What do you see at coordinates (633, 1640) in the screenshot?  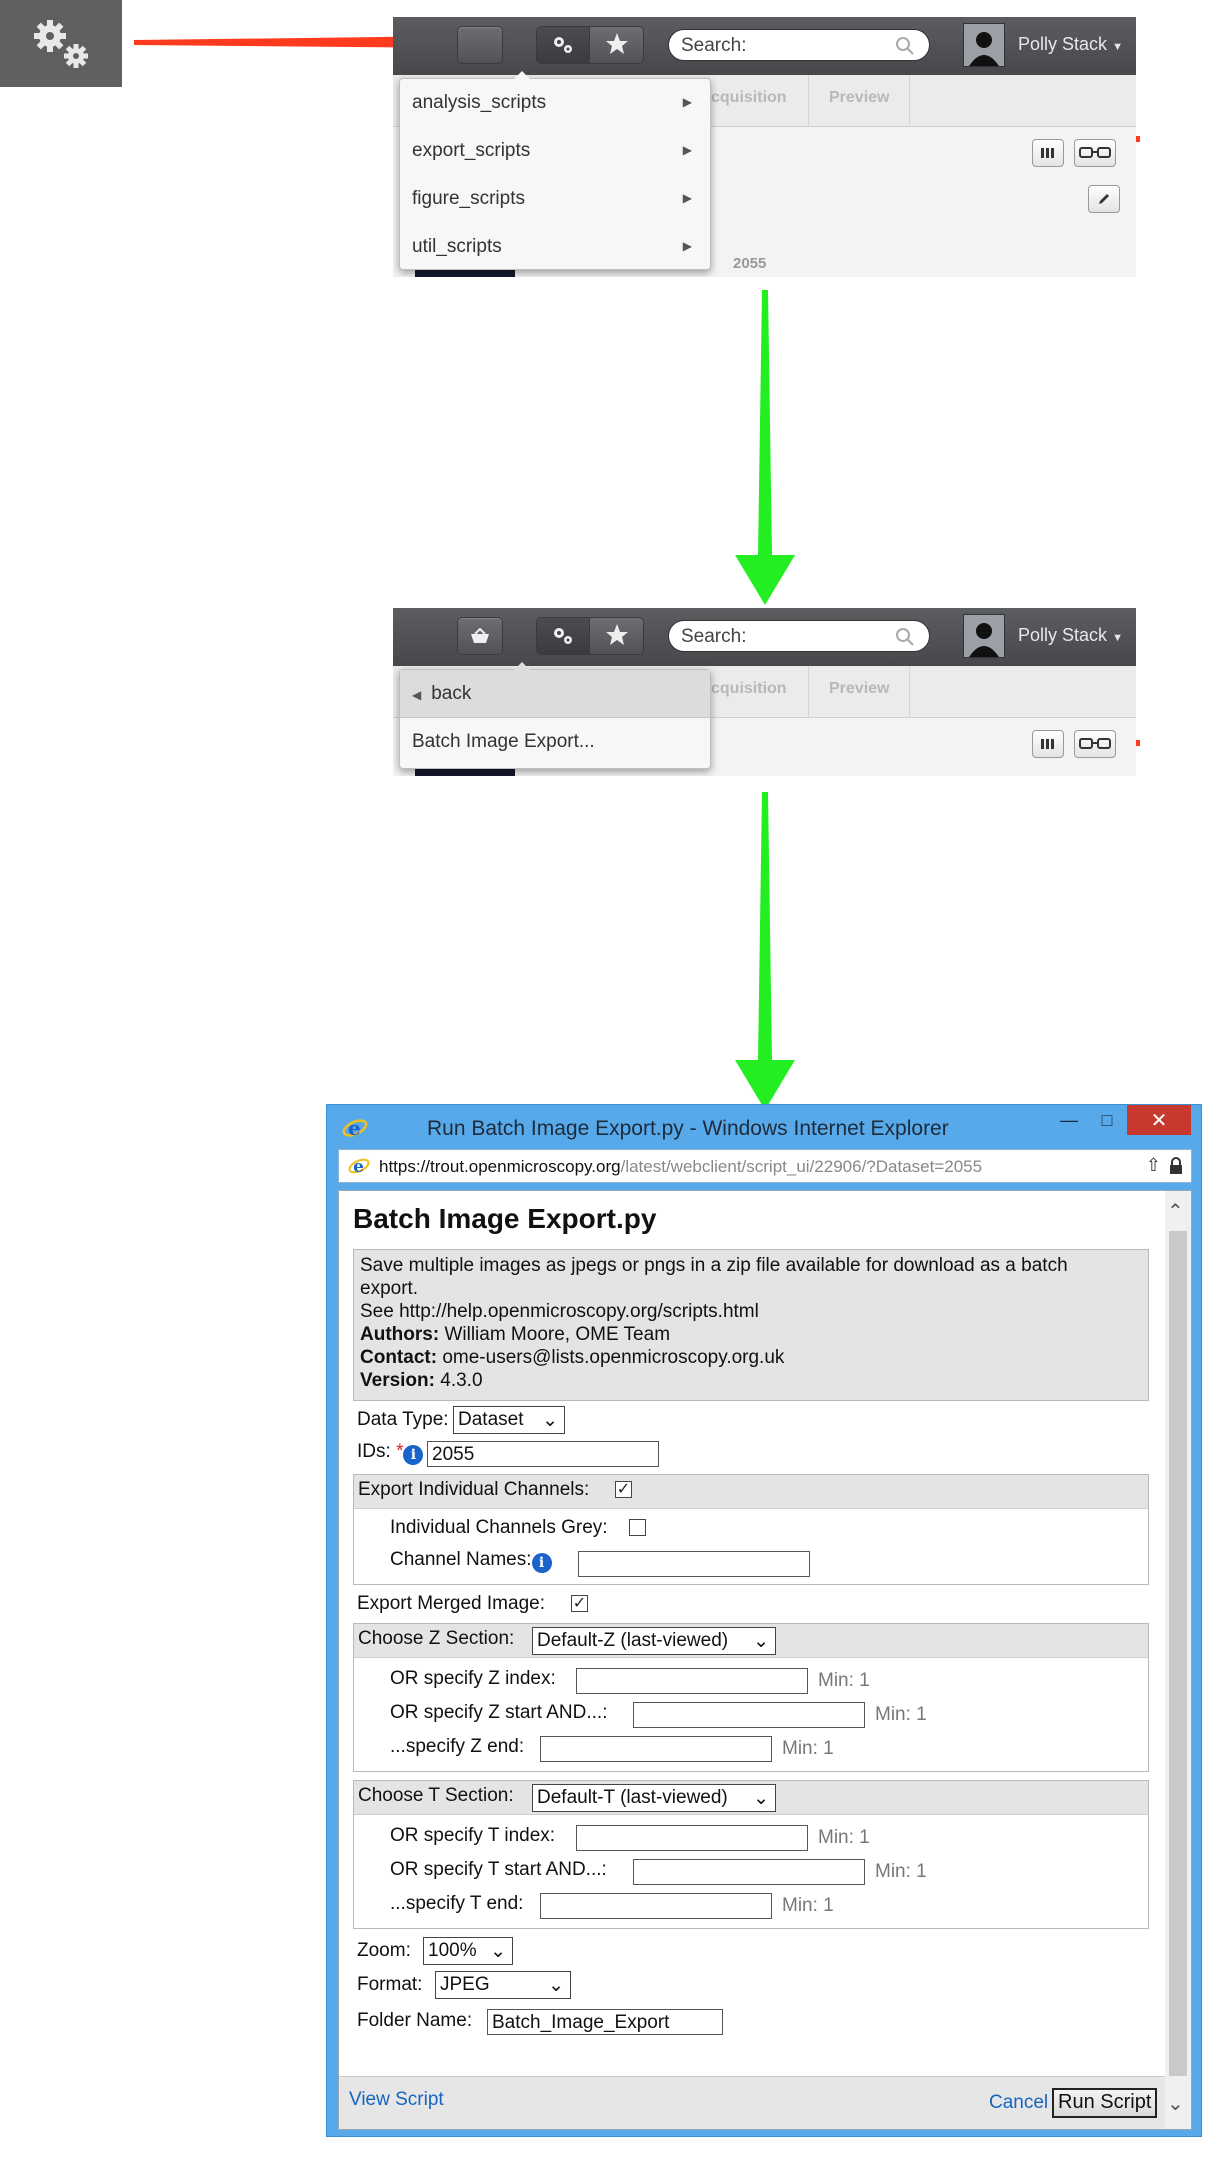 I see `z-section-value: Default-Z (last-viewed)` at bounding box center [633, 1640].